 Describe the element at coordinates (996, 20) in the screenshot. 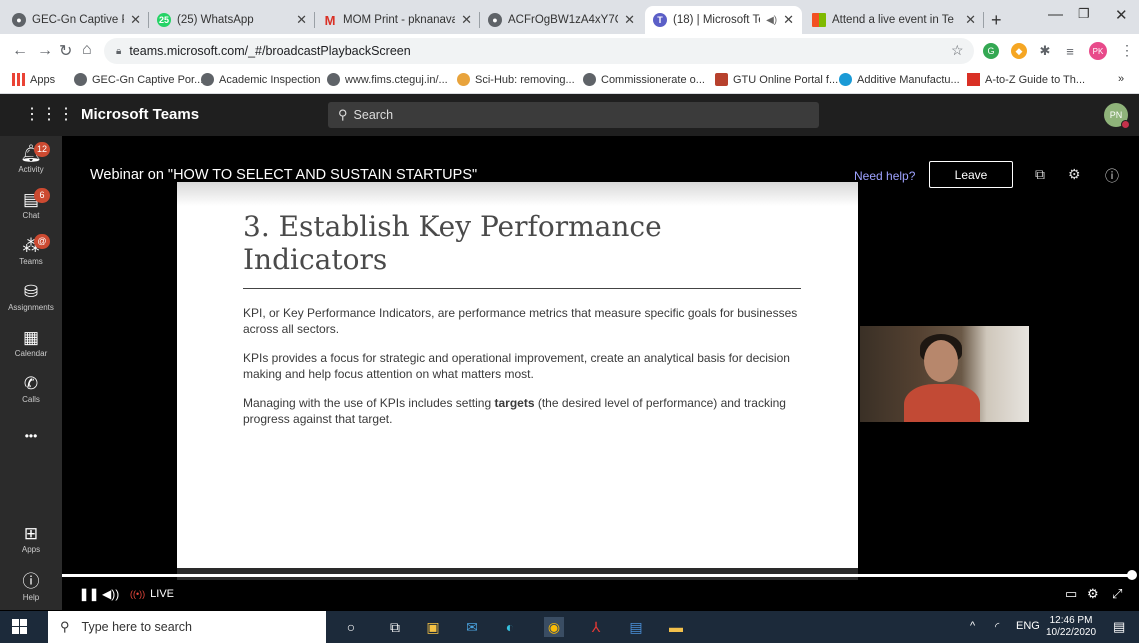

I see `new-tab-button: +` at that location.